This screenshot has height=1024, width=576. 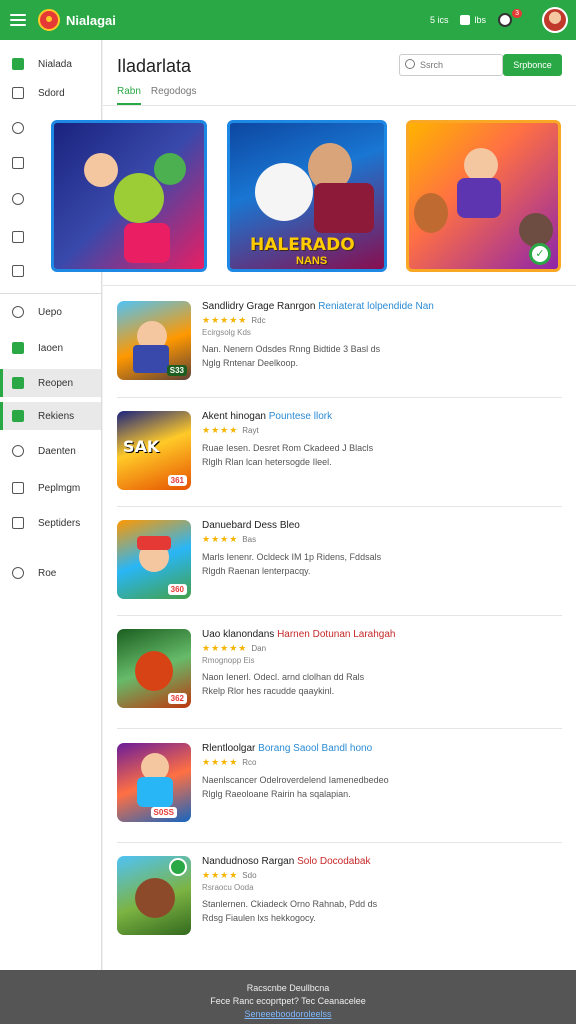 I want to click on page-title: Iladarlata, so click(x=154, y=66).